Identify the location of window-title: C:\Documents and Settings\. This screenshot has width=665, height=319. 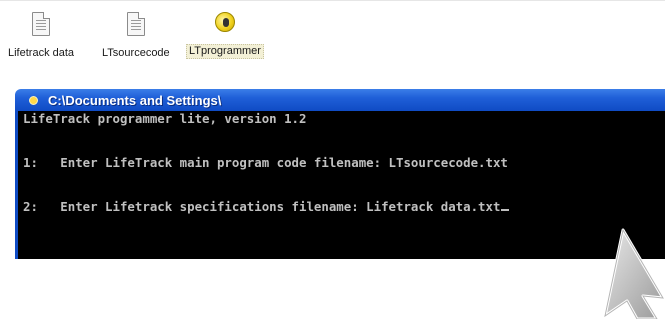
(135, 100).